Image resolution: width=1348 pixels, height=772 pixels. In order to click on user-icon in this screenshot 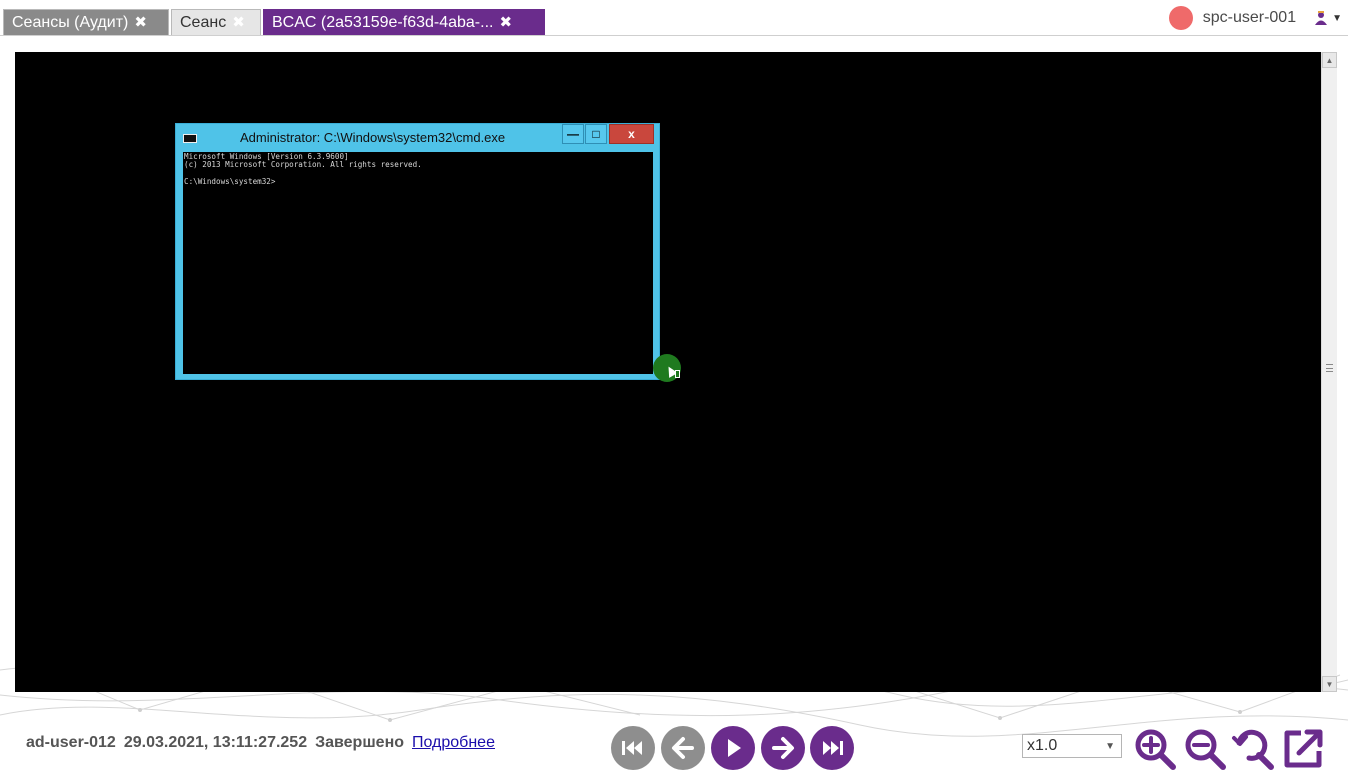, I will do `click(1321, 18)`.